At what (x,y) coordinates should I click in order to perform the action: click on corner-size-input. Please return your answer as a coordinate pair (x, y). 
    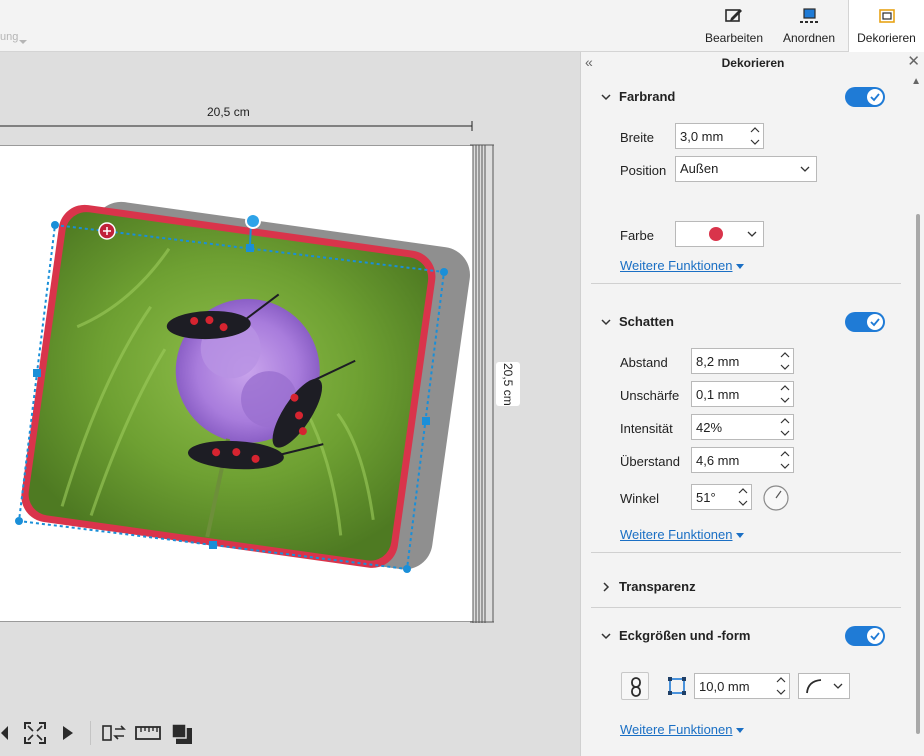
    Looking at the image, I should click on (734, 686).